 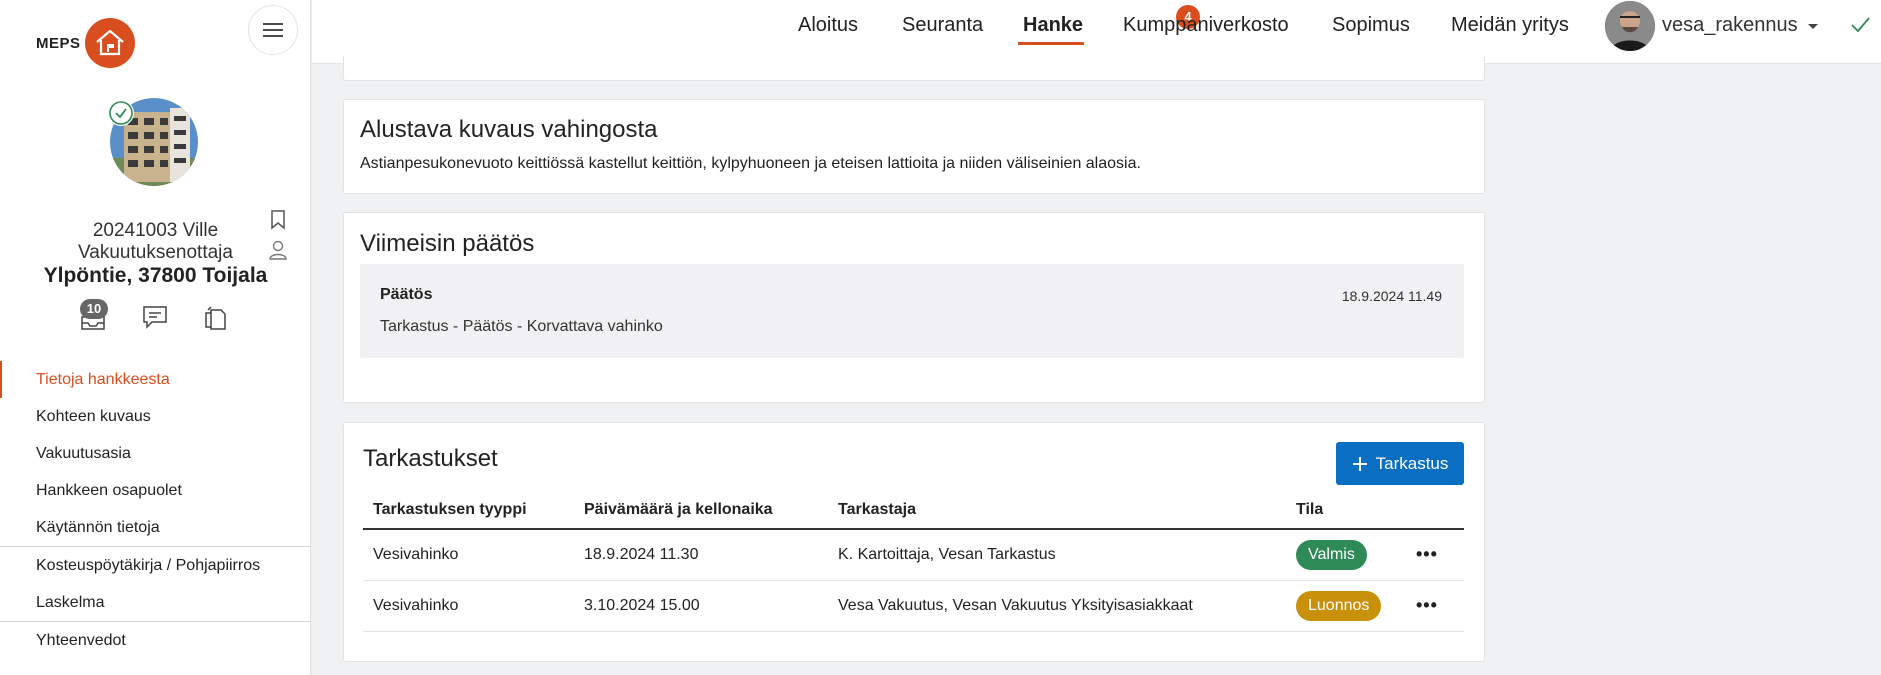 What do you see at coordinates (509, 129) in the screenshot?
I see `description-title: Alustava kuvaus vahingosta` at bounding box center [509, 129].